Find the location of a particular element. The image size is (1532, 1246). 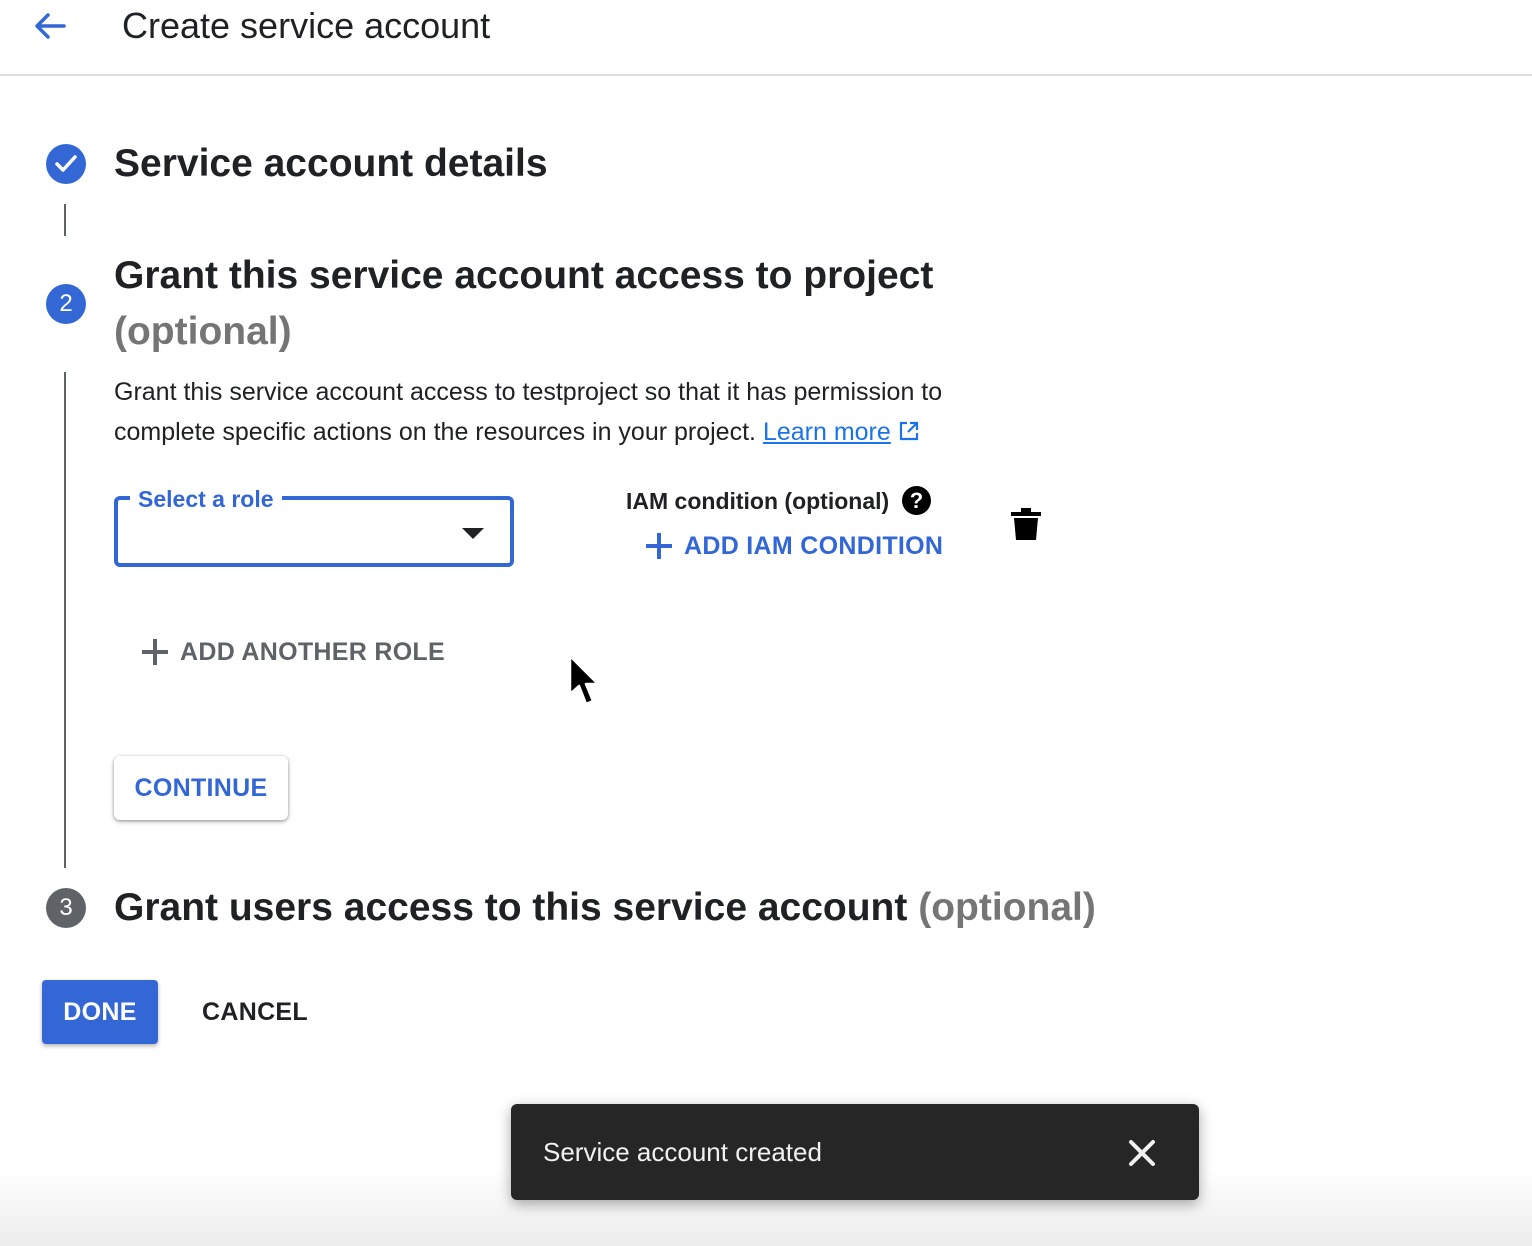

add-another-role-button: ADD ANOTHER ROLE is located at coordinates (293, 652).